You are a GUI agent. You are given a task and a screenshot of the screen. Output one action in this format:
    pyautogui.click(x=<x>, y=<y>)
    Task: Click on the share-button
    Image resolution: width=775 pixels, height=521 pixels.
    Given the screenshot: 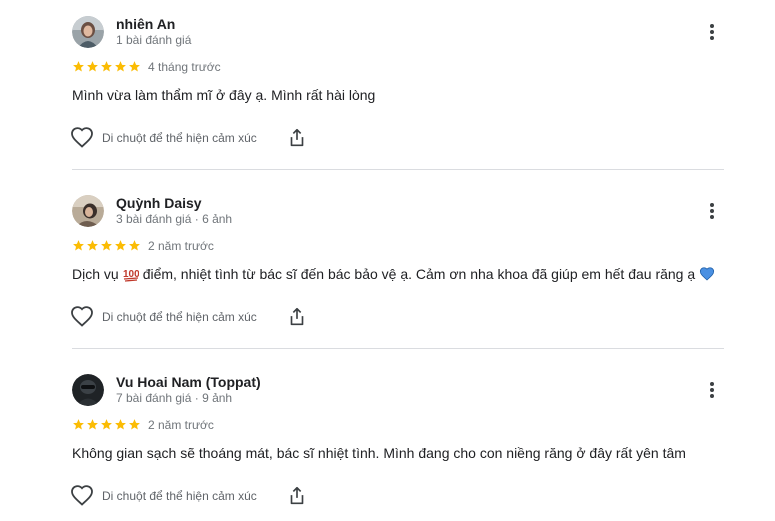 What is the action you would take?
    pyautogui.click(x=297, y=496)
    